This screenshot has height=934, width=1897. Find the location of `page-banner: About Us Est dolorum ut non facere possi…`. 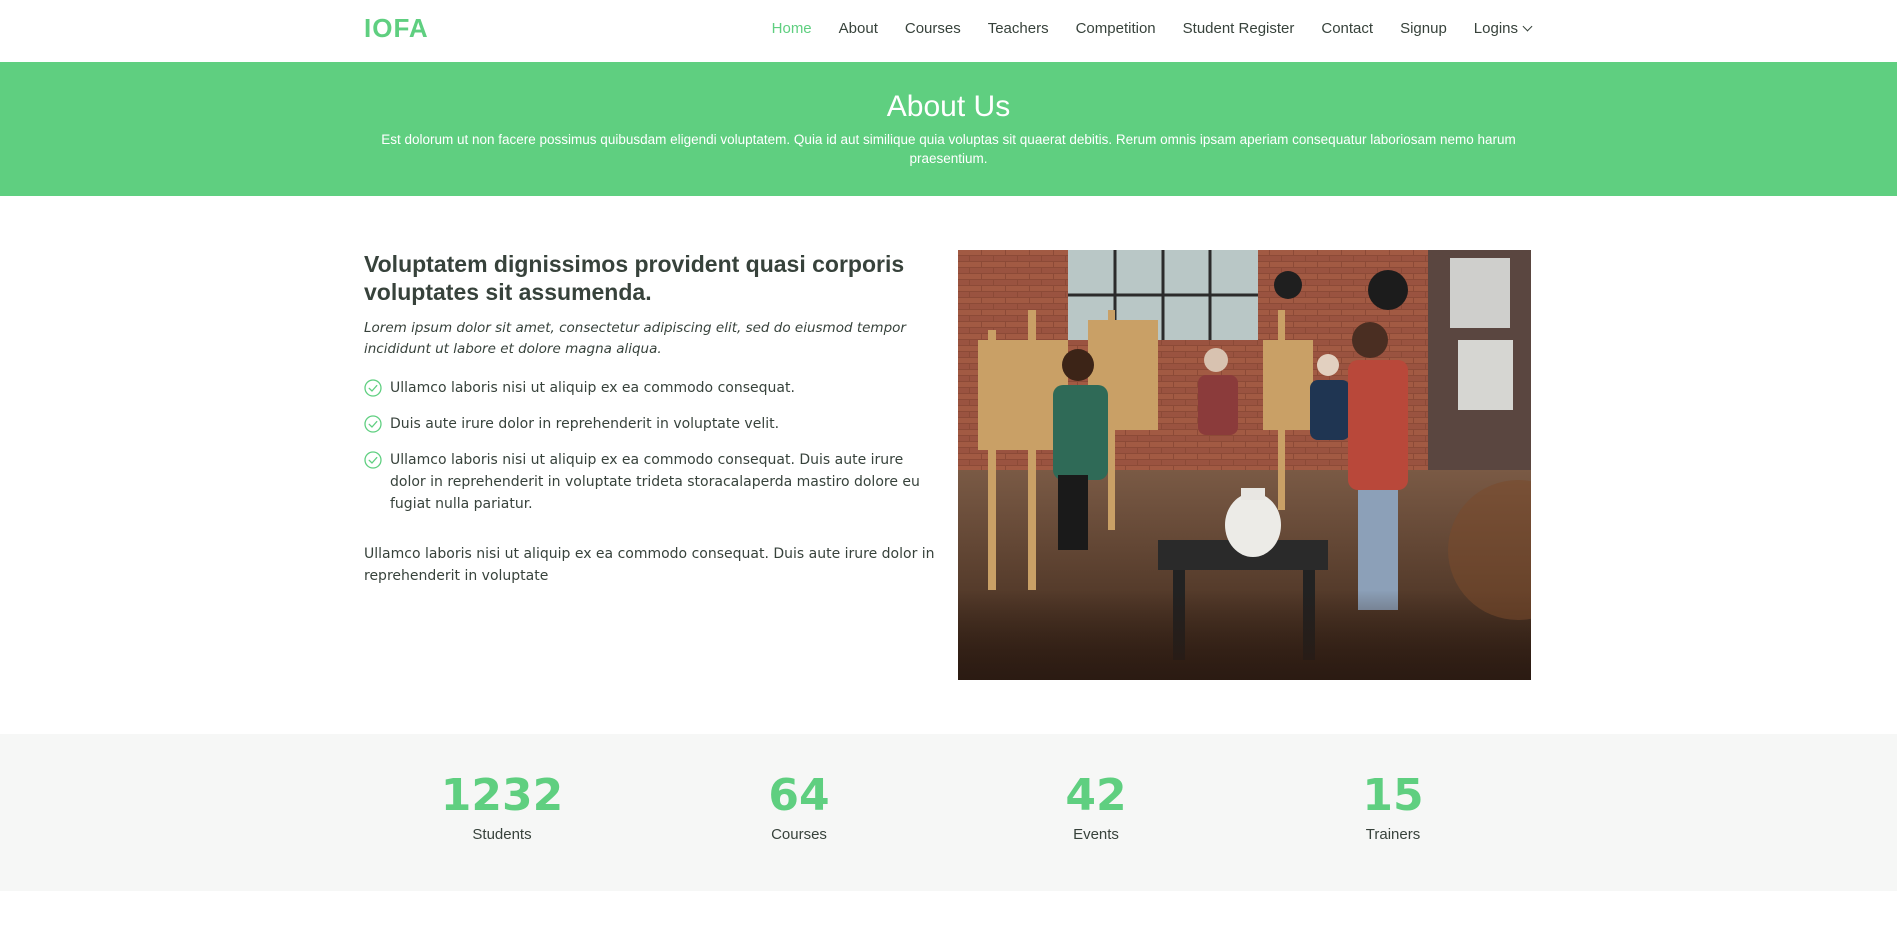

page-banner: About Us Est dolorum ut non facere possi… is located at coordinates (948, 129).